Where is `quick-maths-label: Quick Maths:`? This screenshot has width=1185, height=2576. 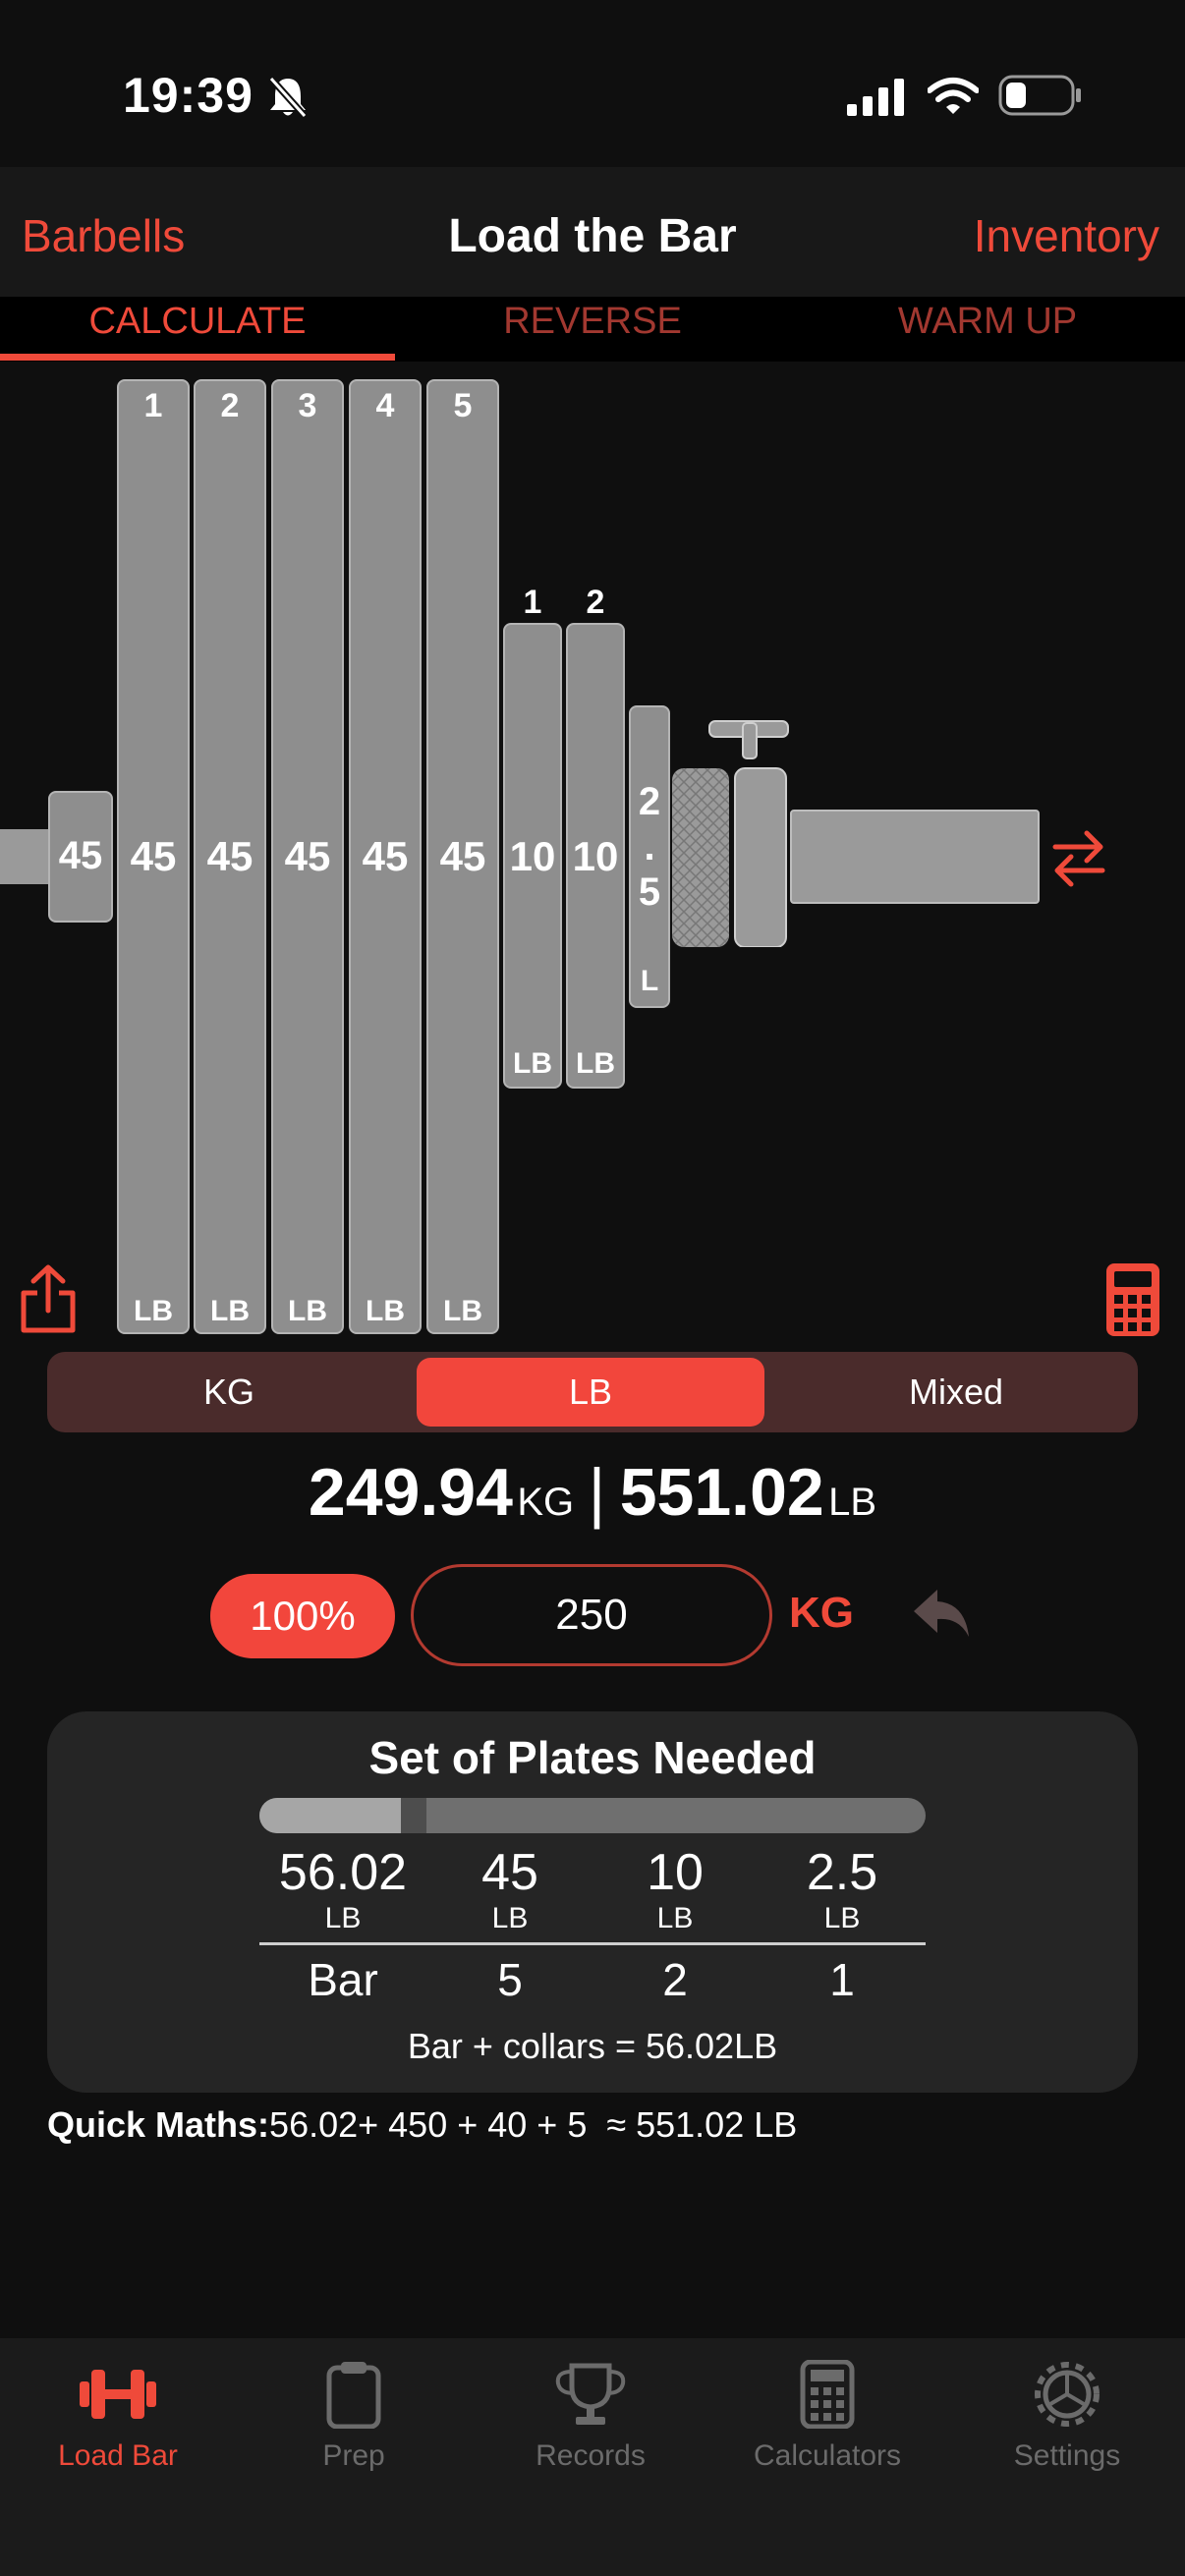 quick-maths-label: Quick Maths: is located at coordinates (159, 2124).